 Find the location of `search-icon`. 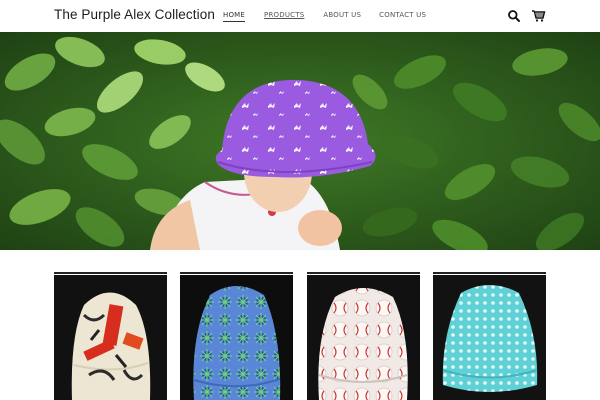

search-icon is located at coordinates (514, 16).